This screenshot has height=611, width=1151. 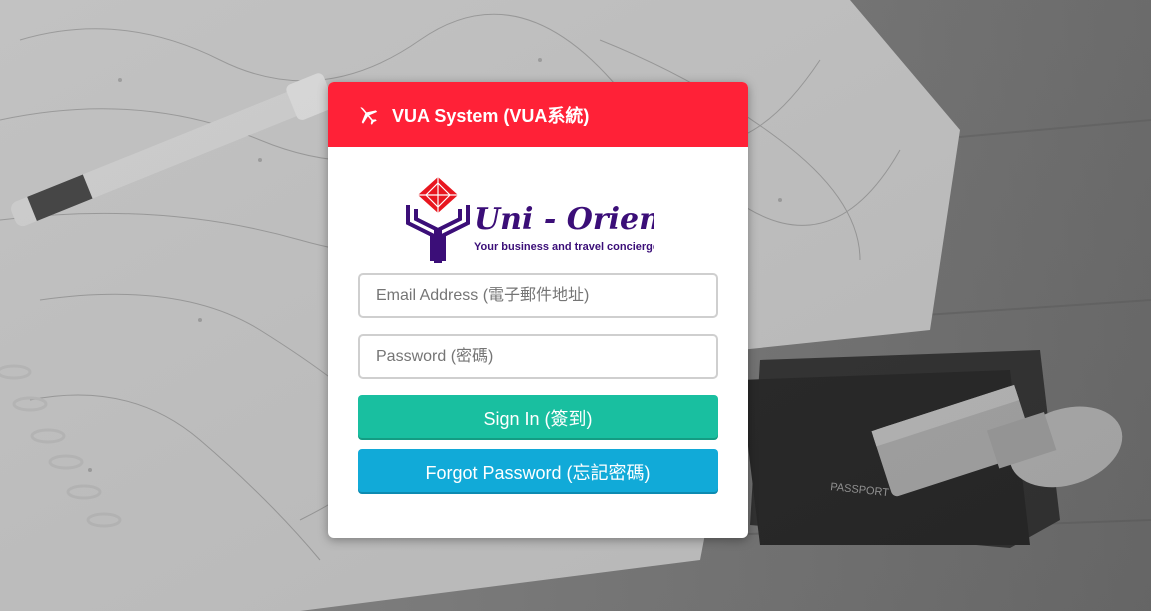 I want to click on password-field, so click(x=538, y=356).